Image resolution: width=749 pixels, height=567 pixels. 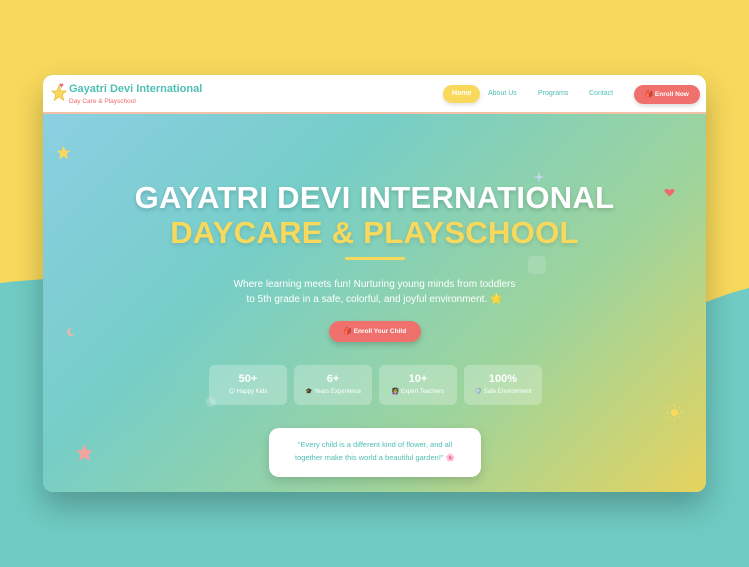 What do you see at coordinates (503, 392) in the screenshot?
I see `stat-label: 🛡️ Safe Environment` at bounding box center [503, 392].